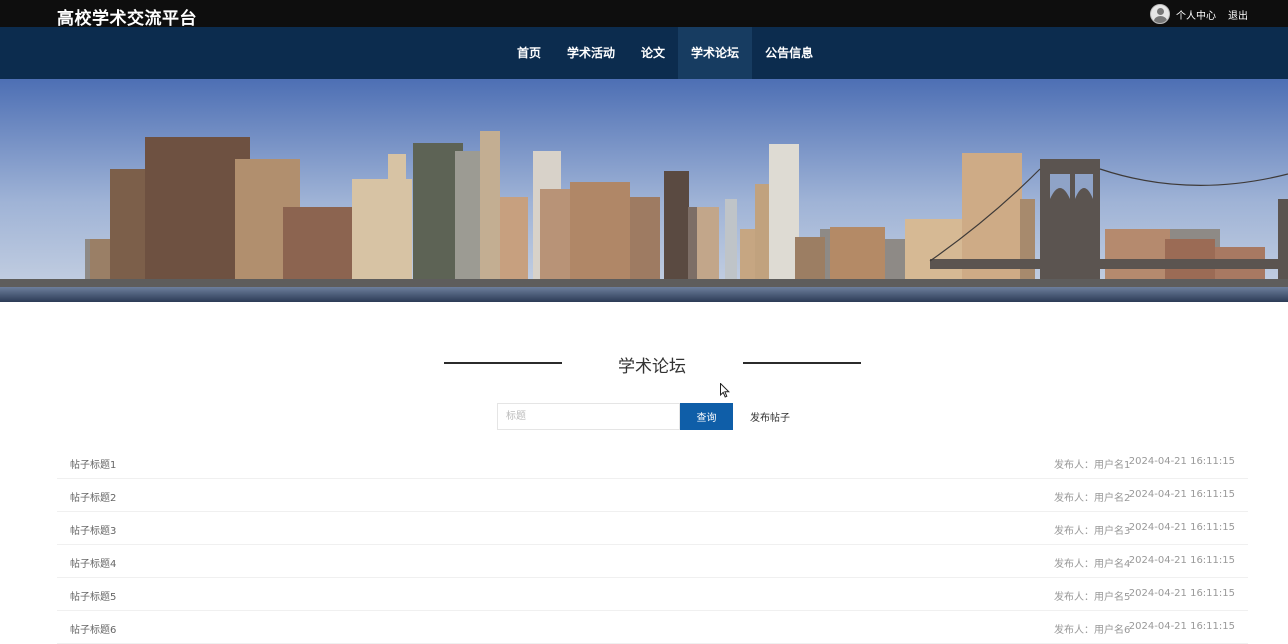 The height and width of the screenshot is (644, 1288). I want to click on post-author: 发布人：用户名1, so click(1092, 465).